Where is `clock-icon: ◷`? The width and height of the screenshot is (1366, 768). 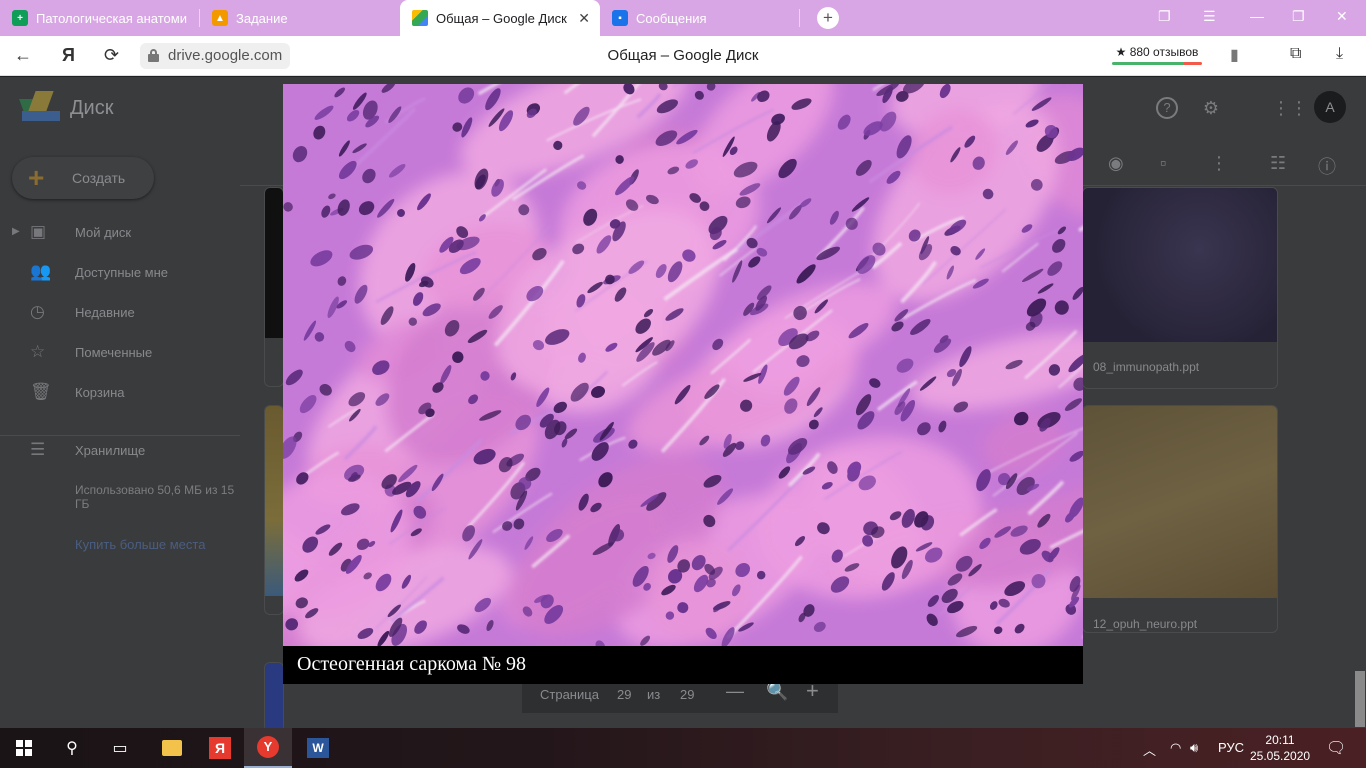
clock-icon: ◷ is located at coordinates (37, 311).